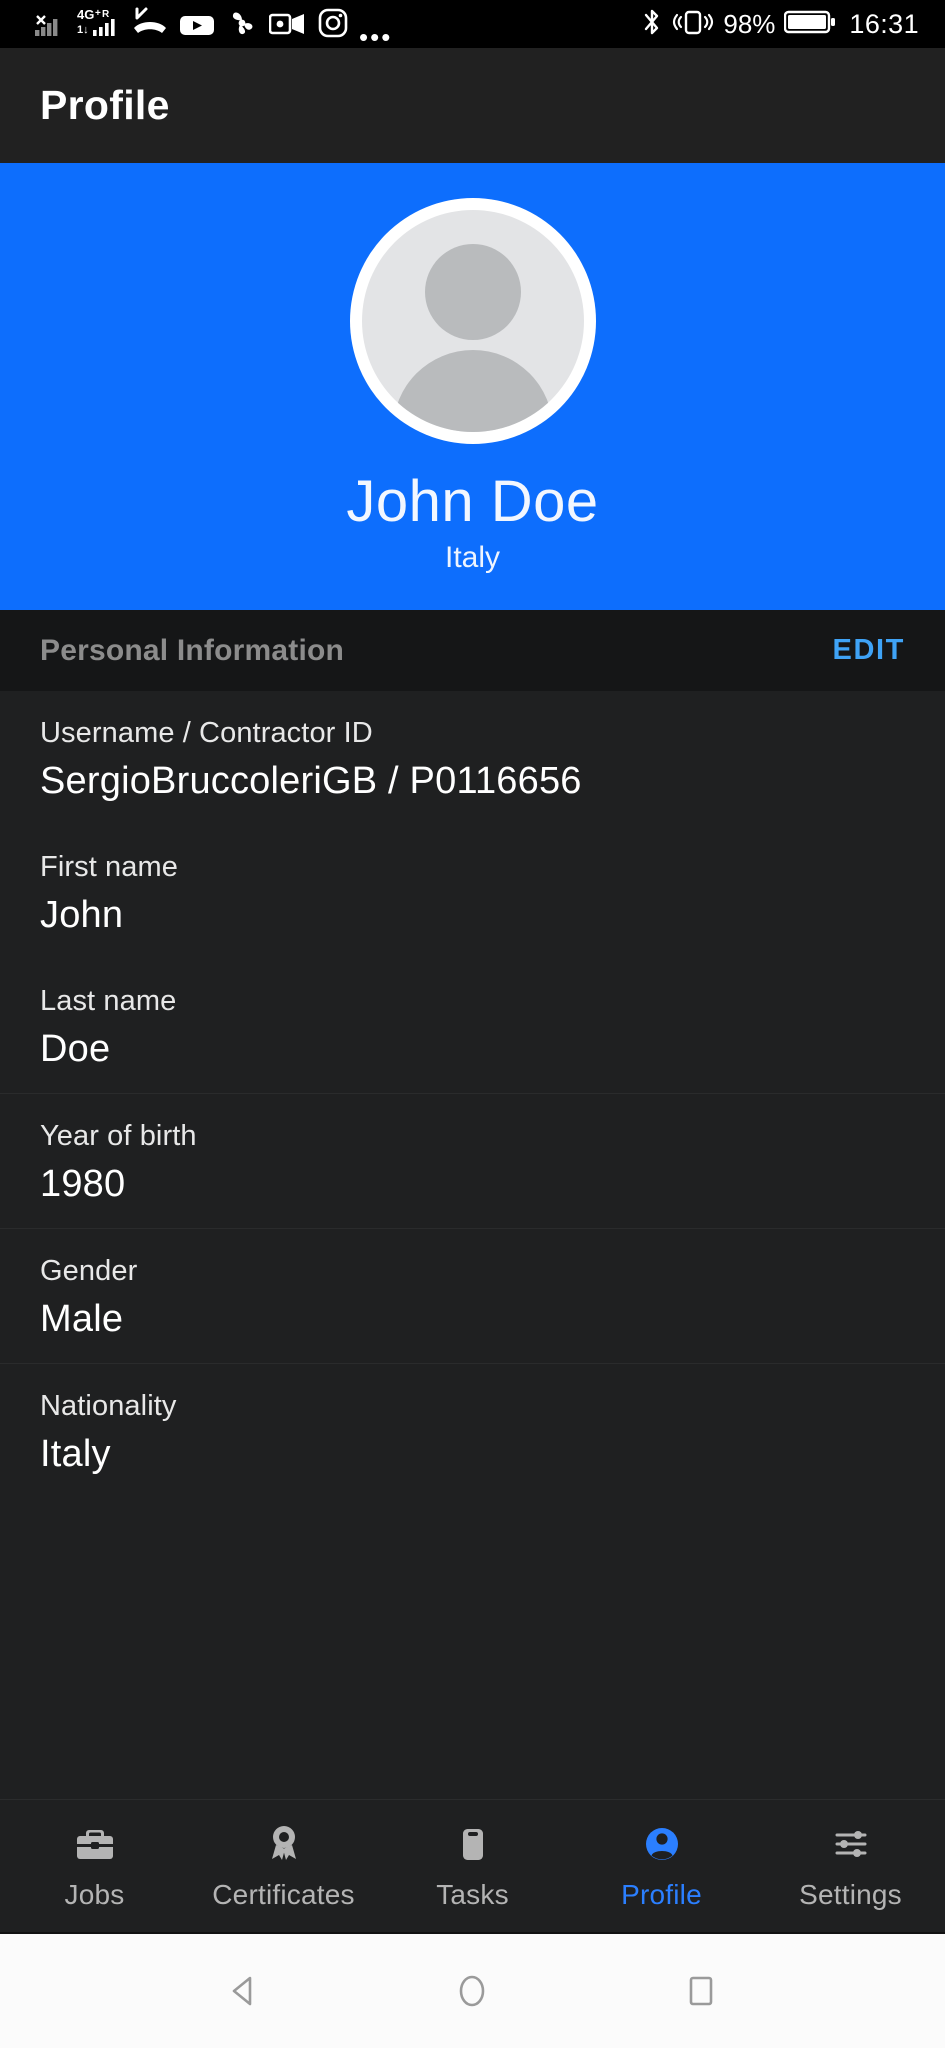 This screenshot has width=945, height=2048. Describe the element at coordinates (95, 1844) in the screenshot. I see `briefcase-icon` at that location.